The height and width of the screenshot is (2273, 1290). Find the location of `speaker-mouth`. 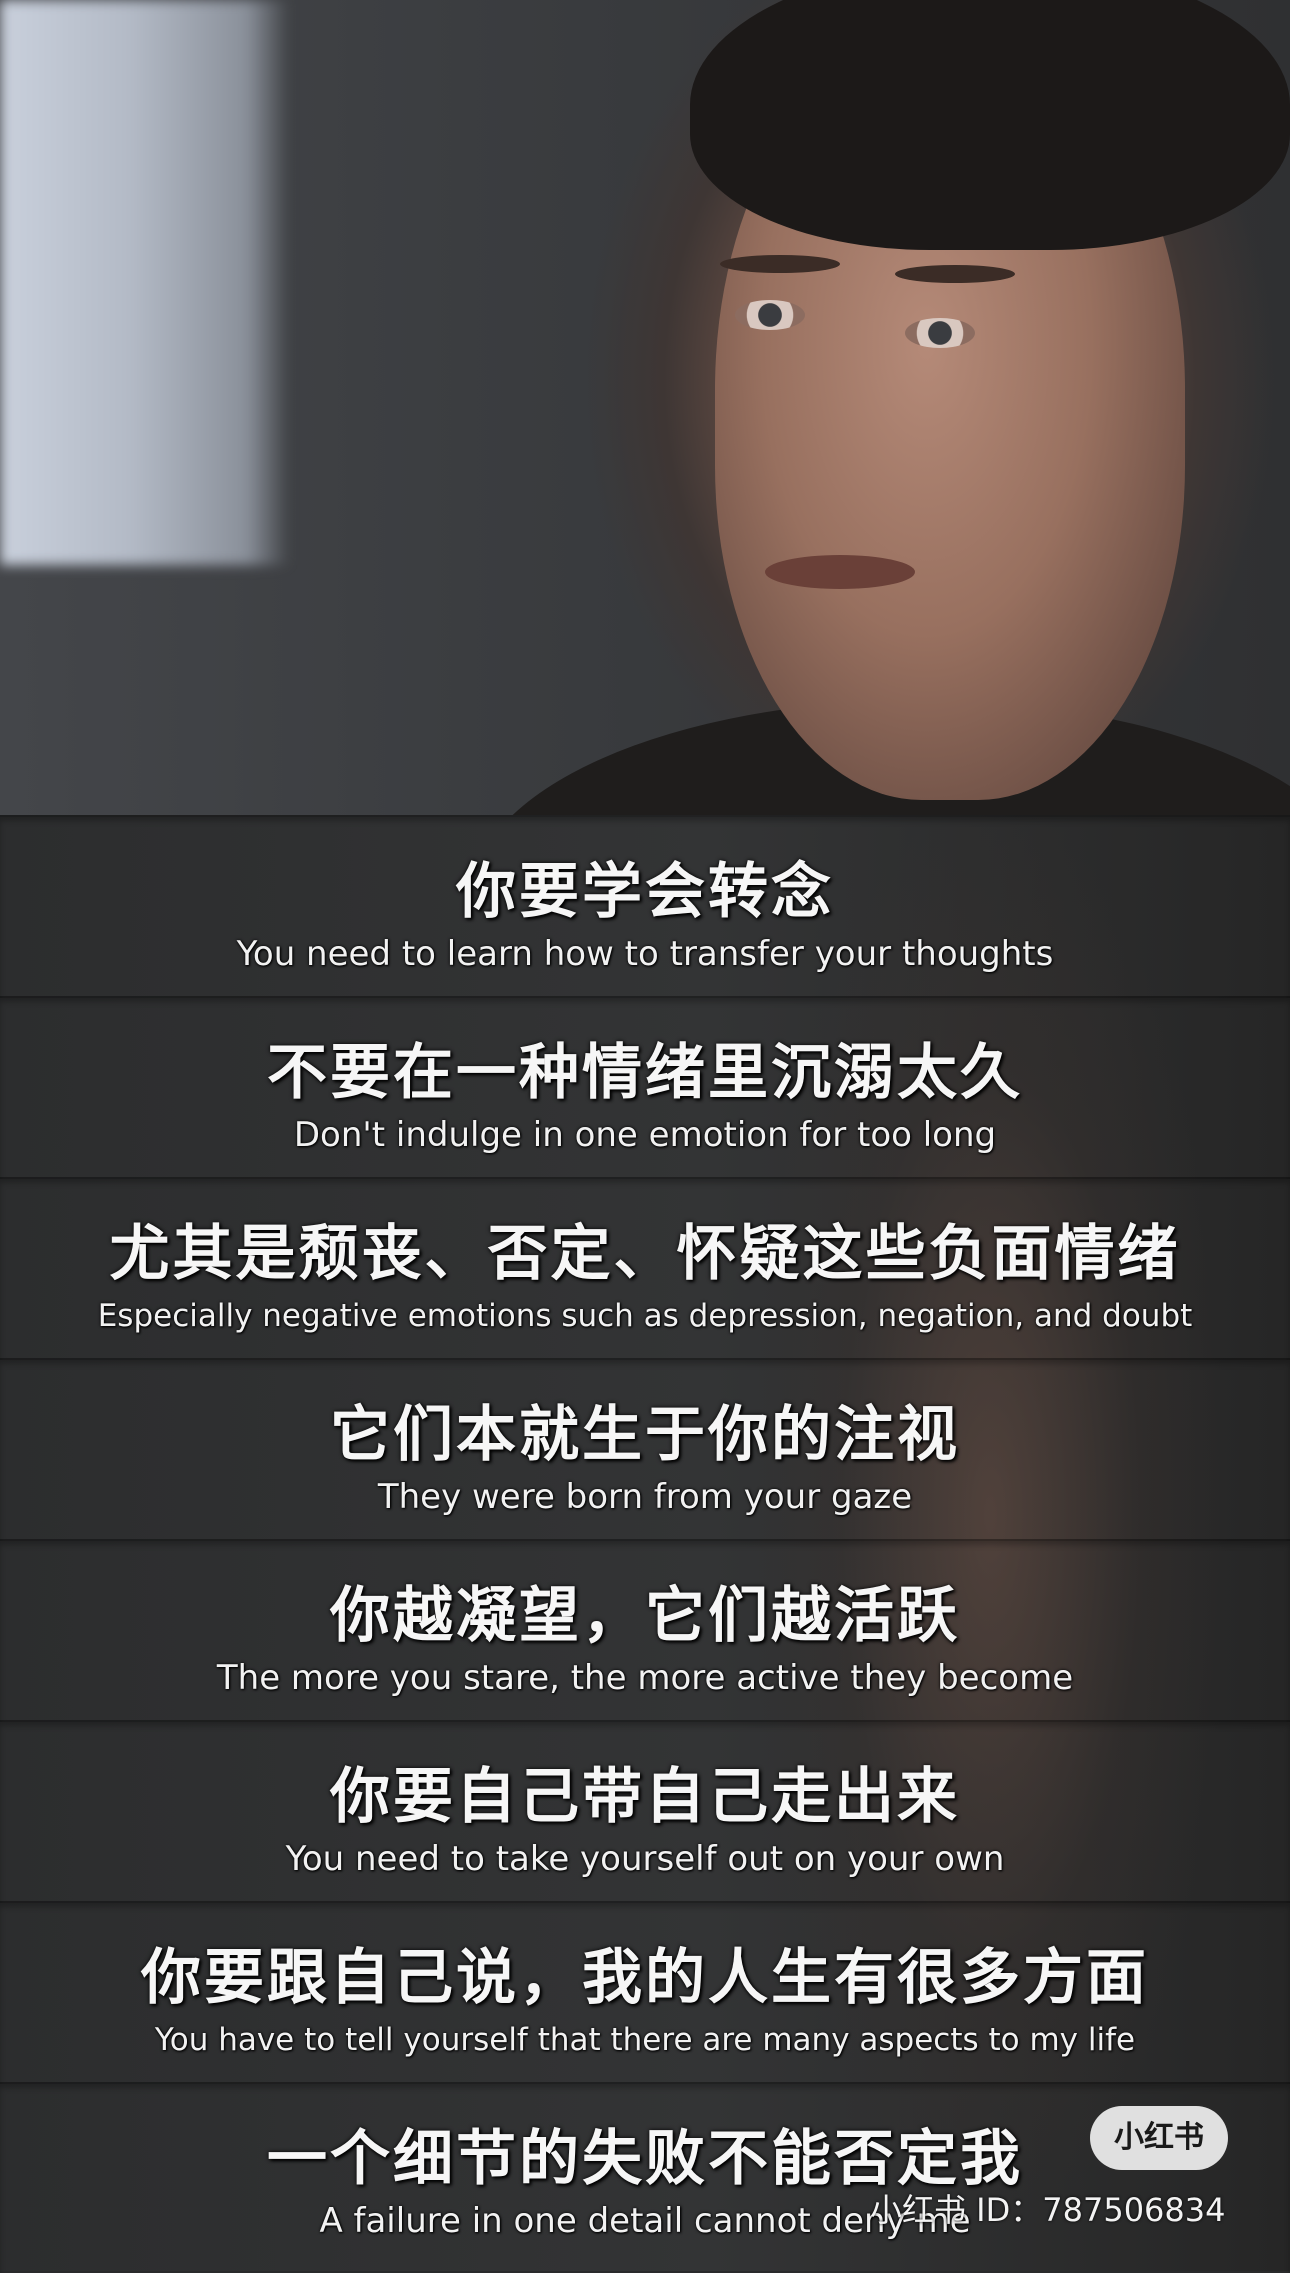

speaker-mouth is located at coordinates (840, 572).